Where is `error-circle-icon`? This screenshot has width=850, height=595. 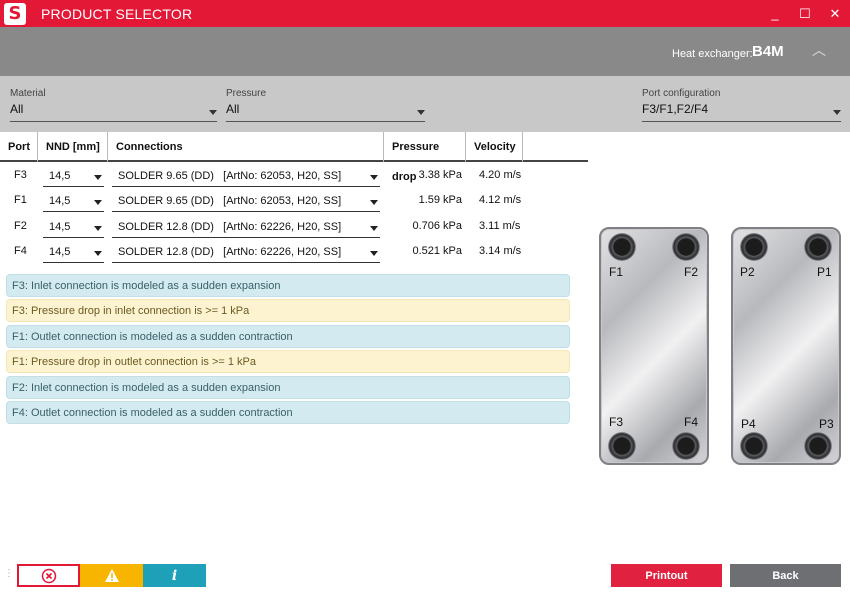
error-circle-icon is located at coordinates (48, 575).